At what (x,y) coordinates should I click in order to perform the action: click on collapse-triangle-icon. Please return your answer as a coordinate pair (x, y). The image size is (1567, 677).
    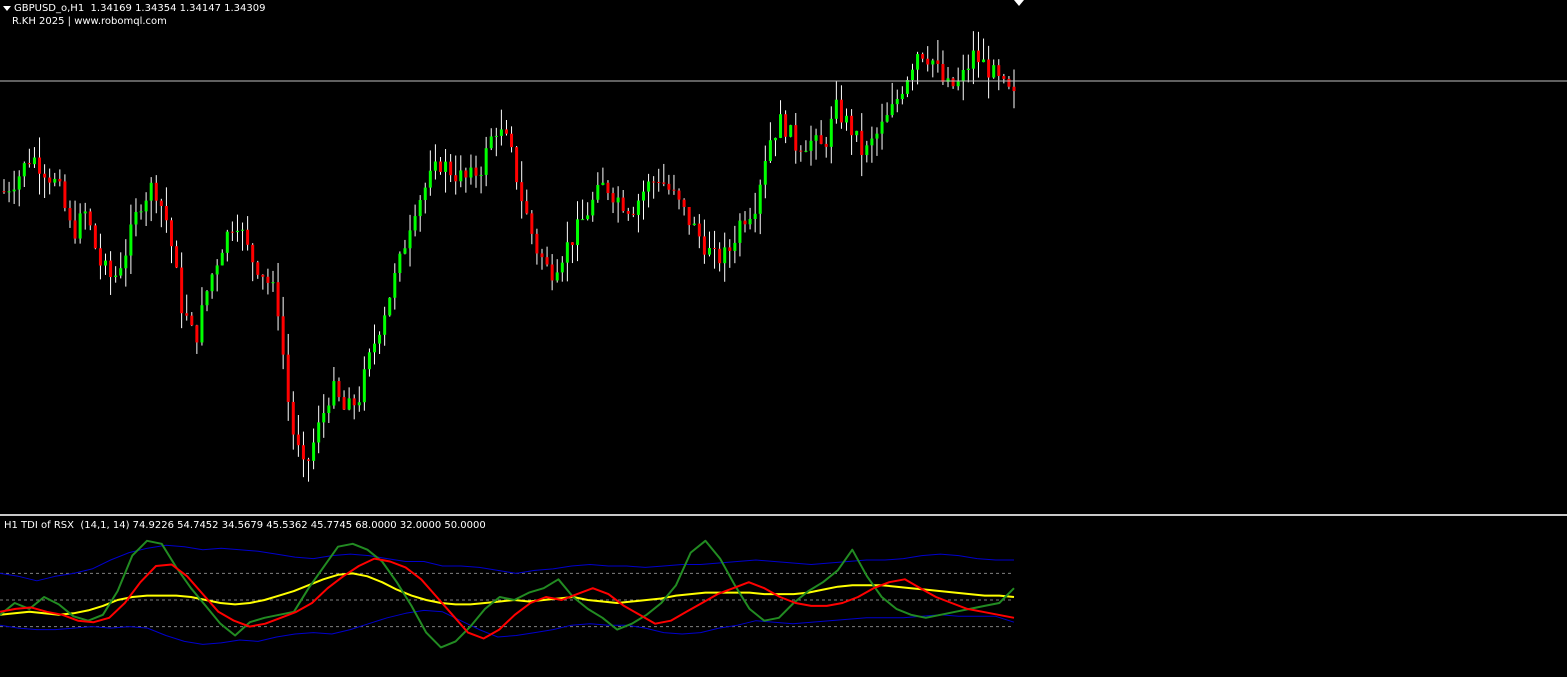
    Looking at the image, I should click on (7, 8).